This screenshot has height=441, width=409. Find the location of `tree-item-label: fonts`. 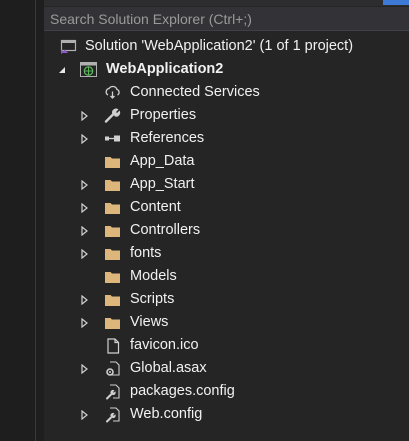

tree-item-label: fonts is located at coordinates (146, 253).